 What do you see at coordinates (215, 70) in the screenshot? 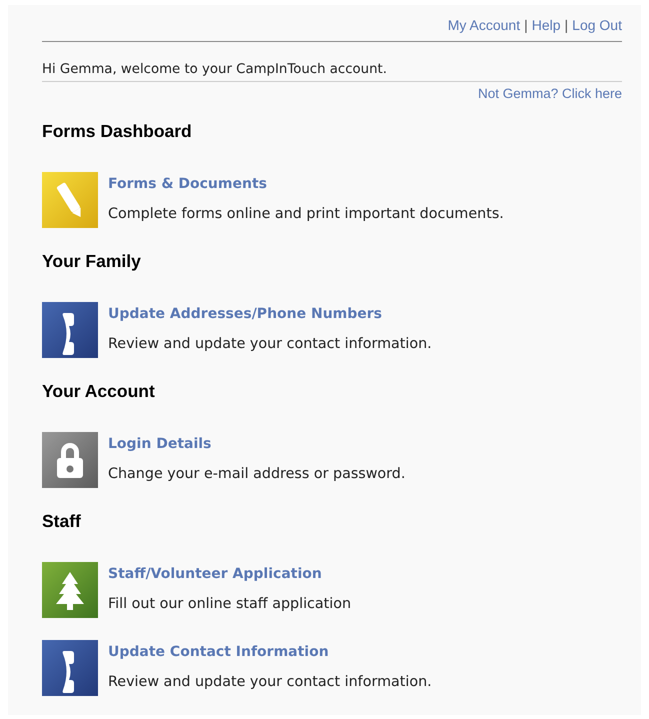
I see `welcome-text: Hi Gemma, welcome to your CampInTouch account.` at bounding box center [215, 70].